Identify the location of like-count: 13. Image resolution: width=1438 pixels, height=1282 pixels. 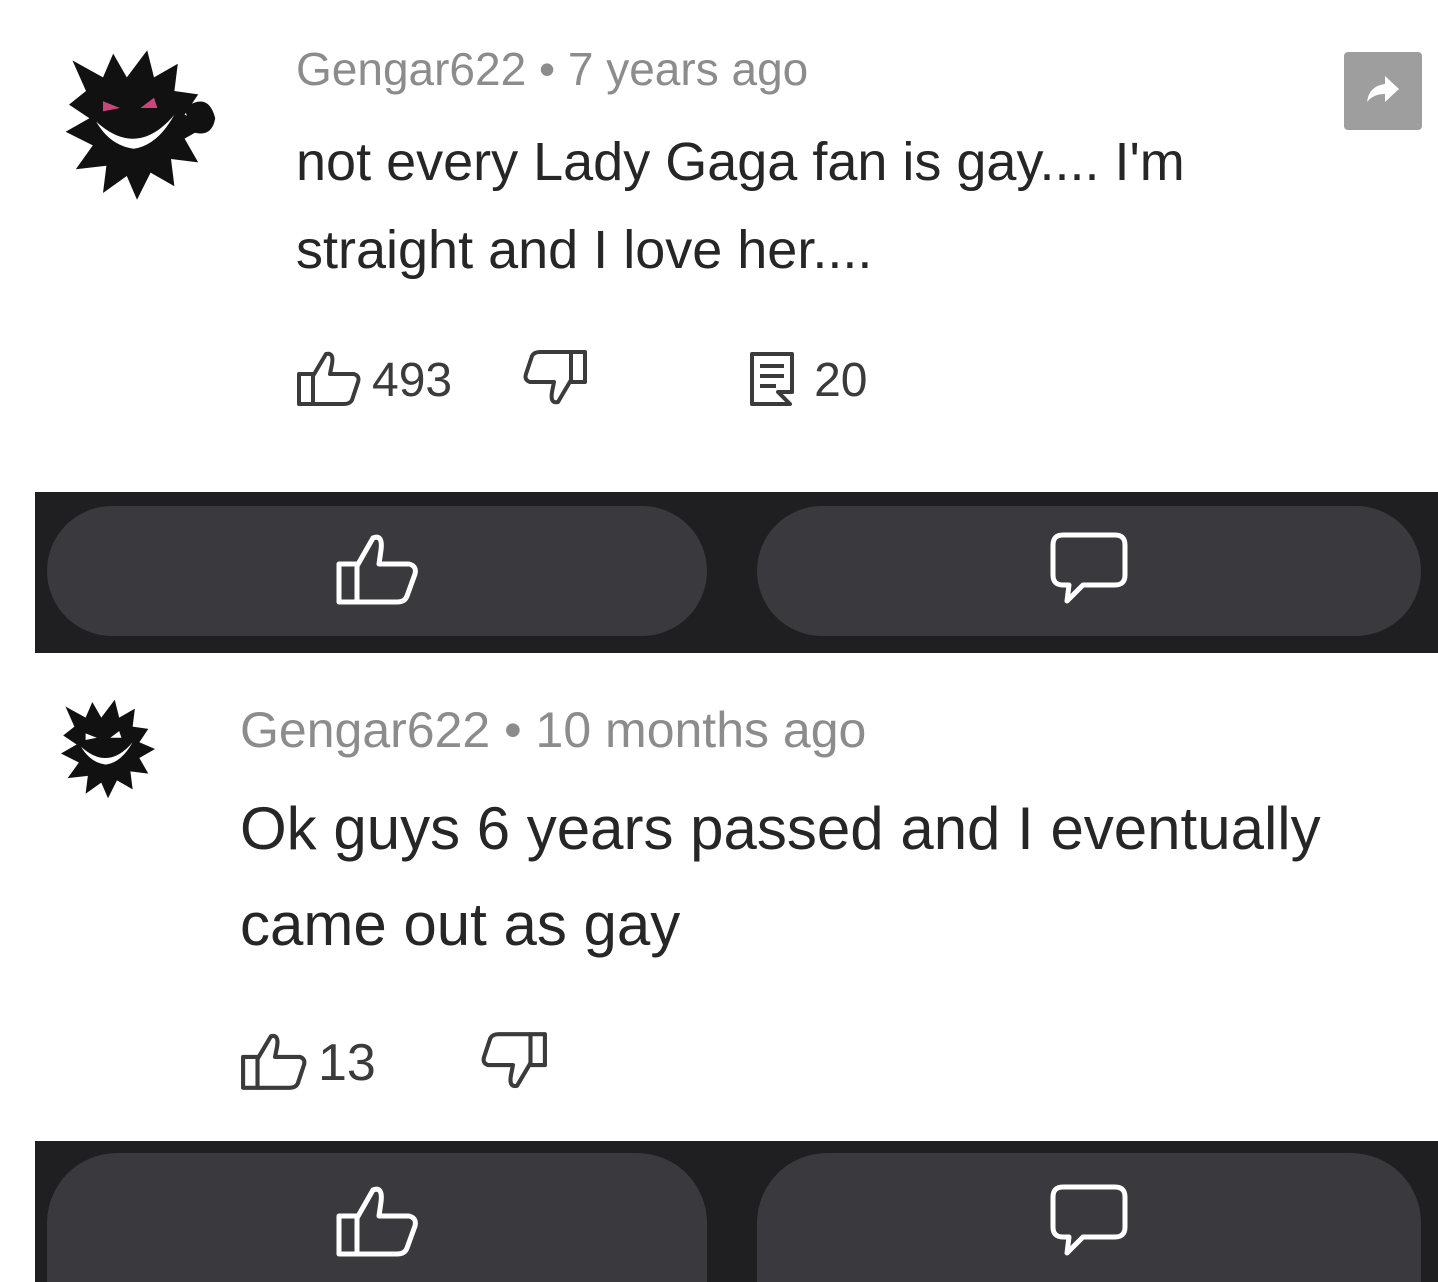
(347, 1063).